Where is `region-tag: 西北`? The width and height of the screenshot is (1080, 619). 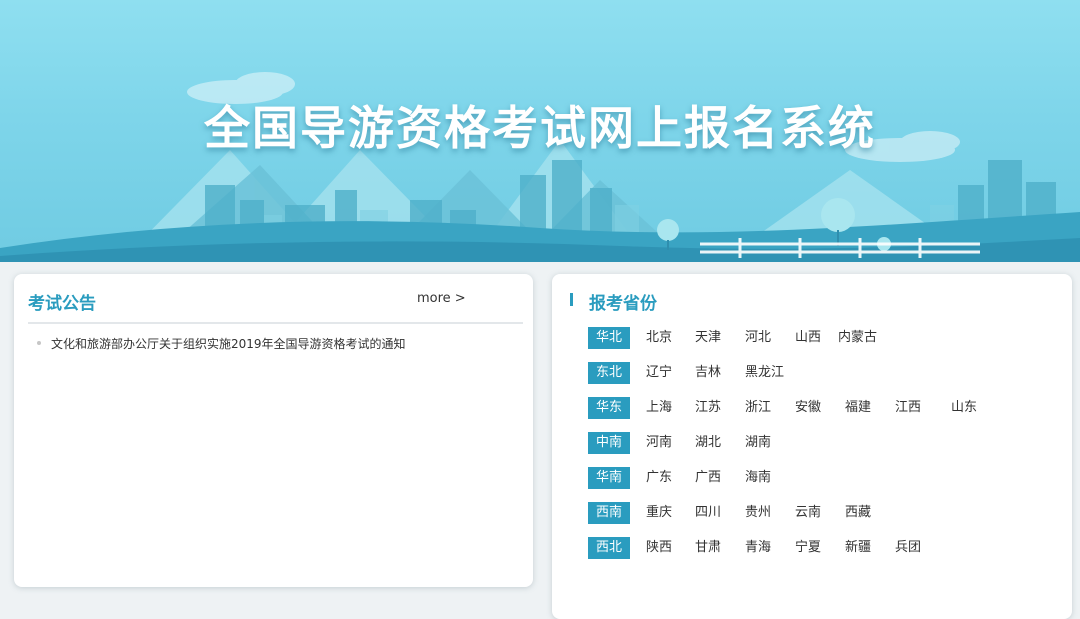
region-tag: 西北 is located at coordinates (609, 548).